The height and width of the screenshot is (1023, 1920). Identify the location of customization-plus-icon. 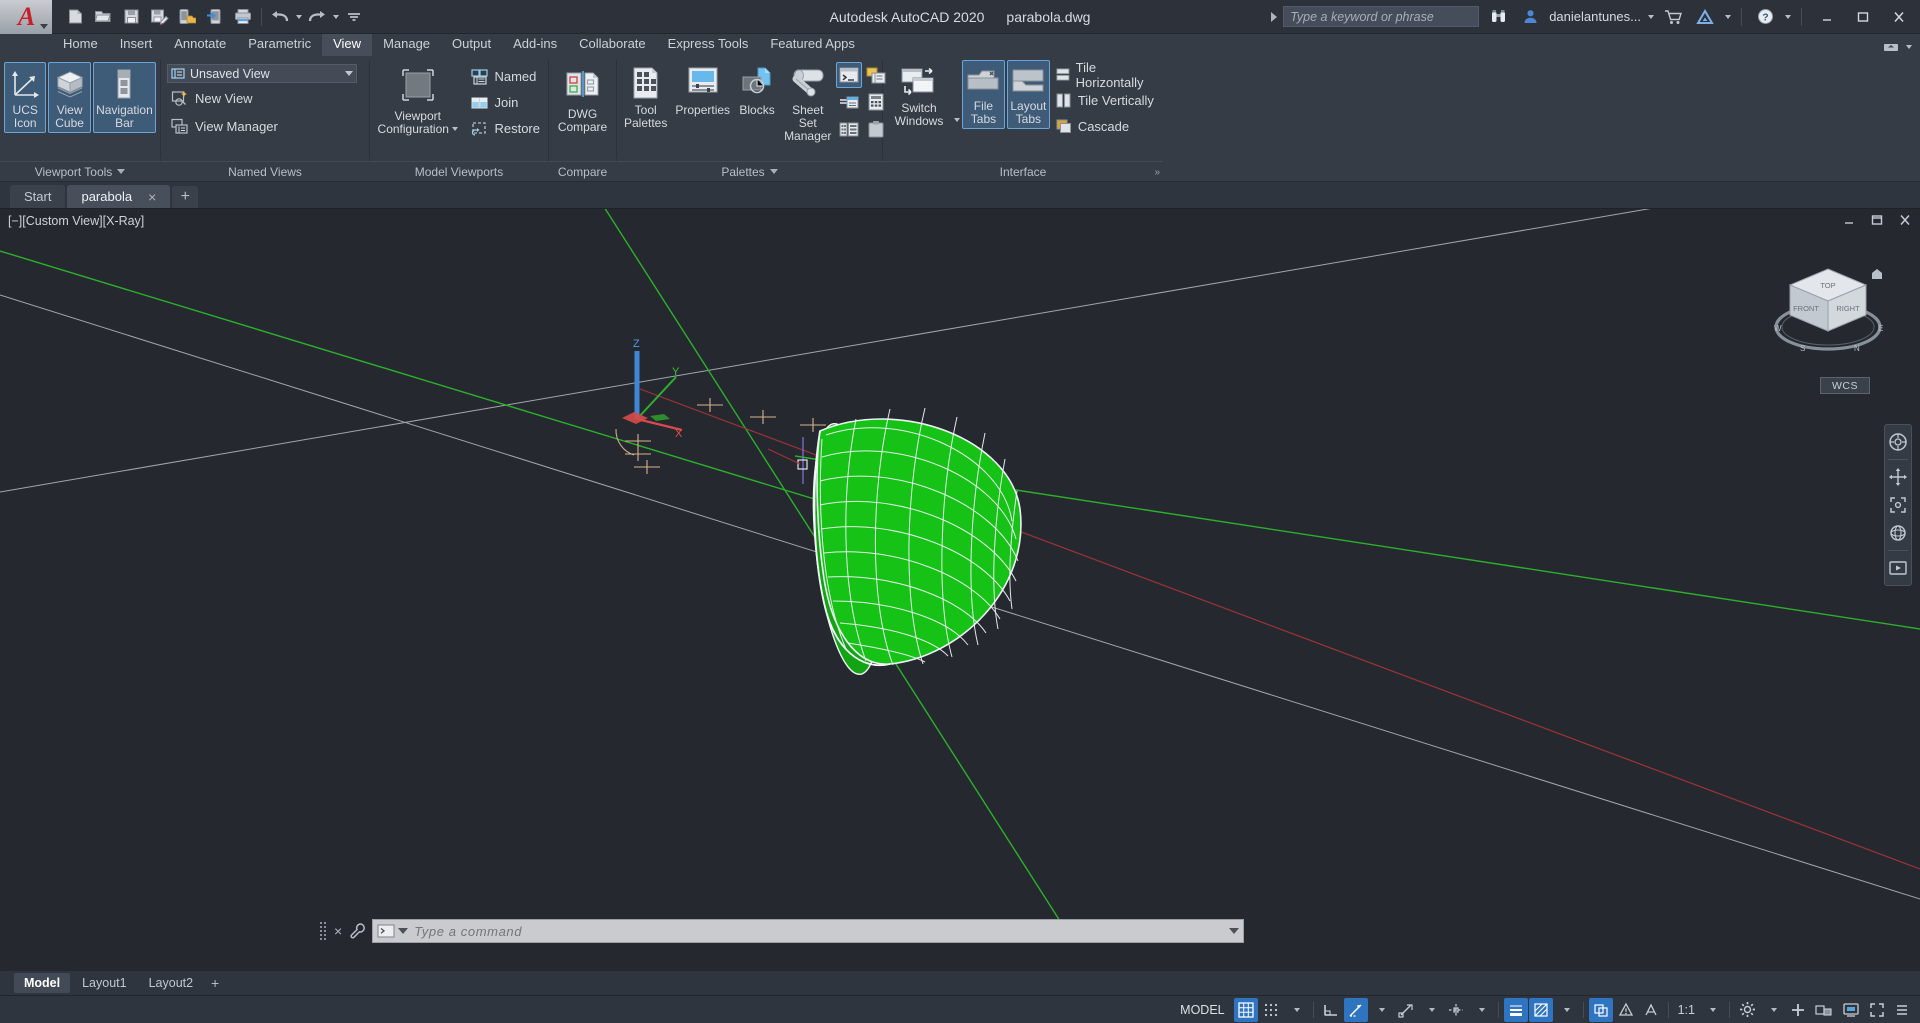
(1798, 1010).